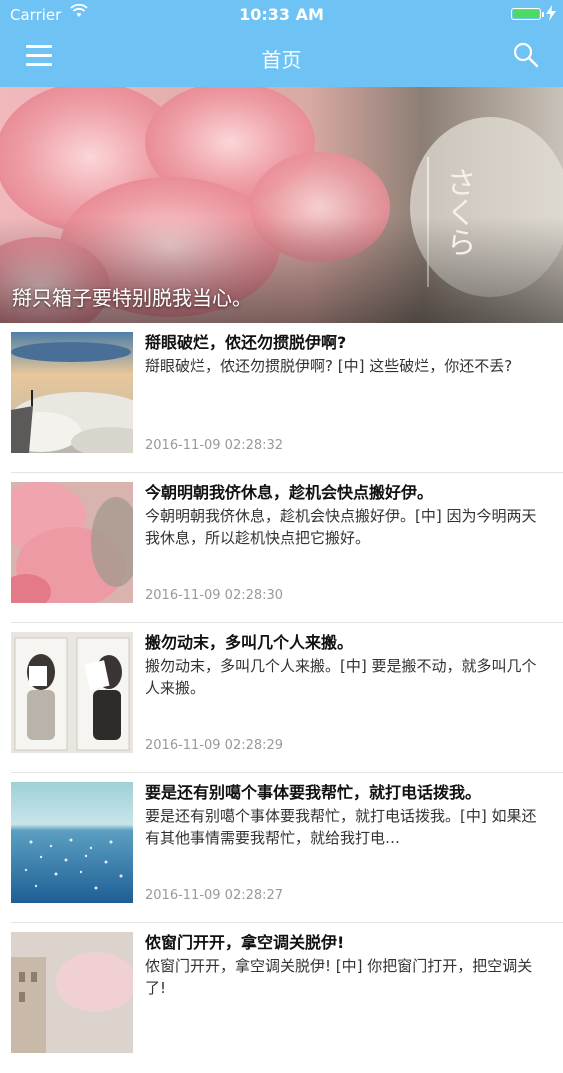 This screenshot has width=563, height=1073. What do you see at coordinates (526, 55) in the screenshot?
I see `search-icon` at bounding box center [526, 55].